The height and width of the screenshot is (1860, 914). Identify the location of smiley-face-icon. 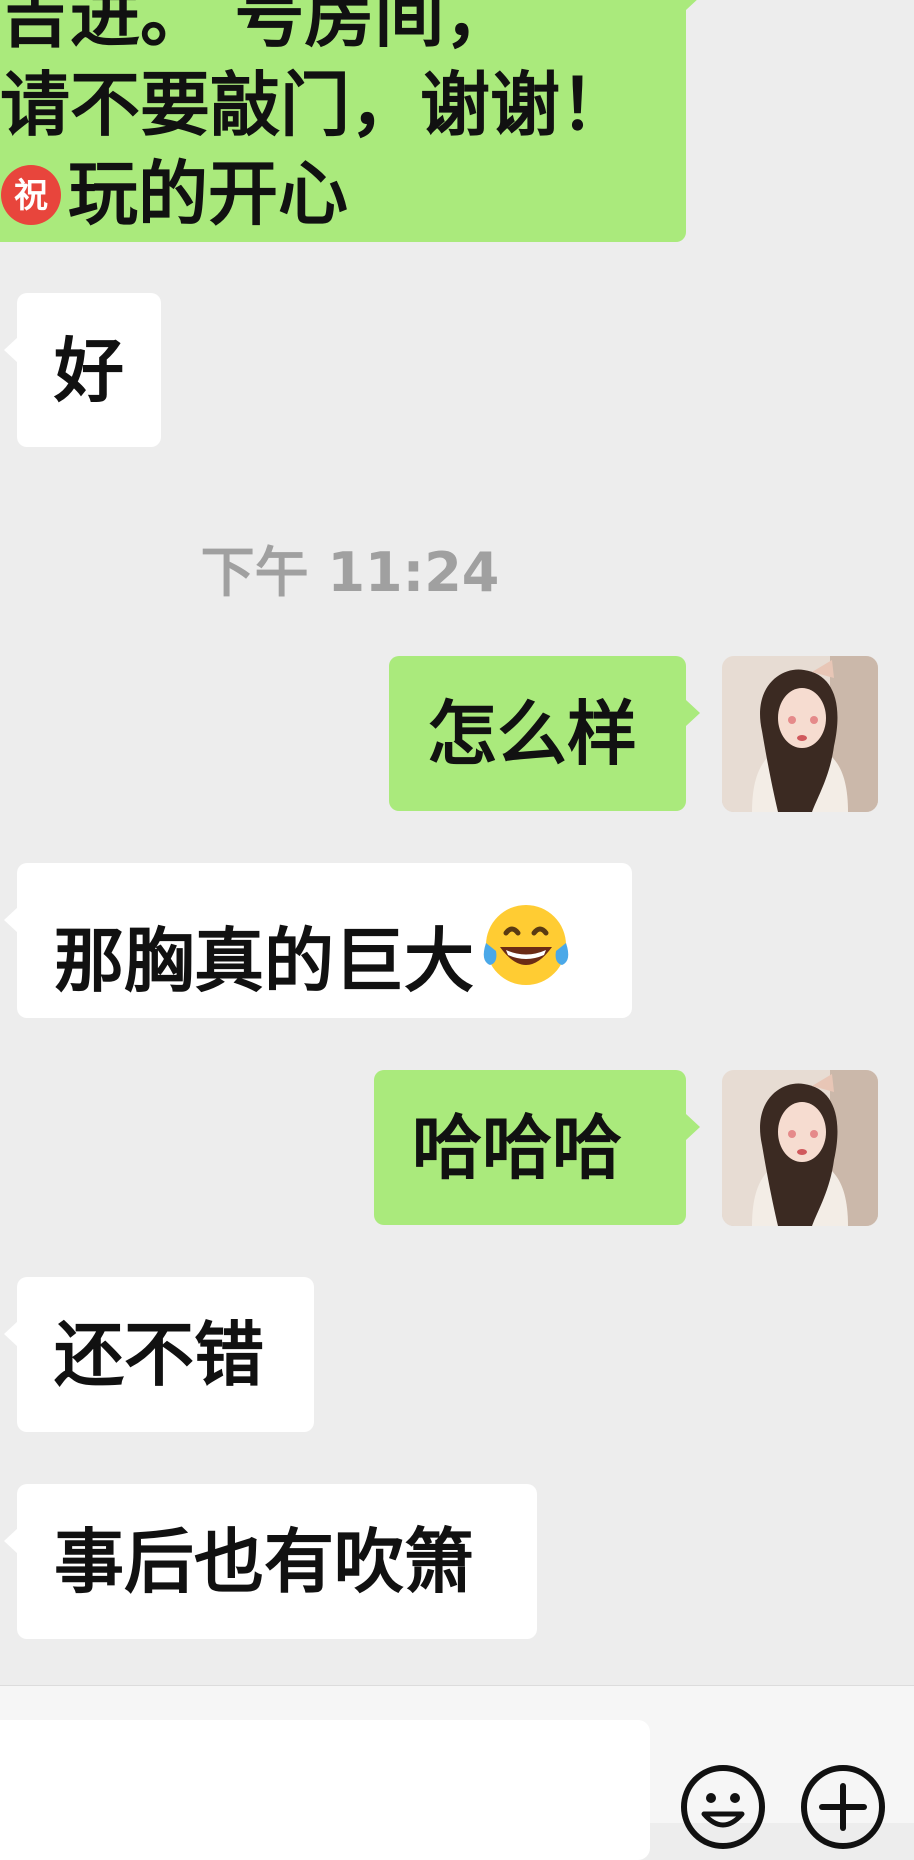
(723, 1809).